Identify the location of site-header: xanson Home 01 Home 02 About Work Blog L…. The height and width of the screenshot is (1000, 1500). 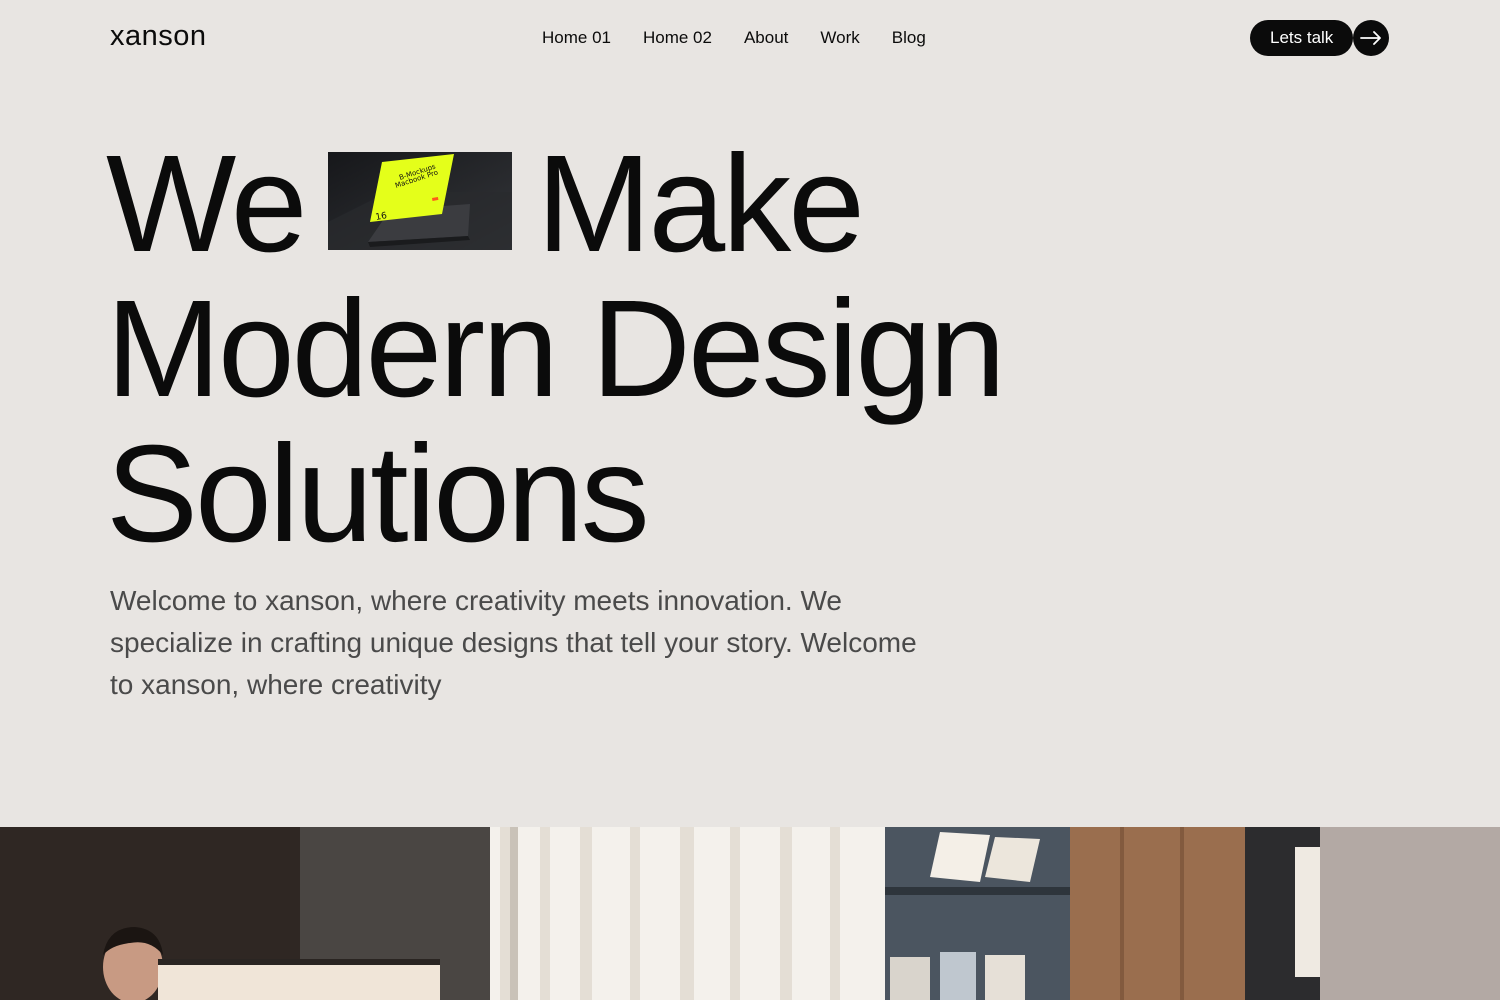
(750, 38).